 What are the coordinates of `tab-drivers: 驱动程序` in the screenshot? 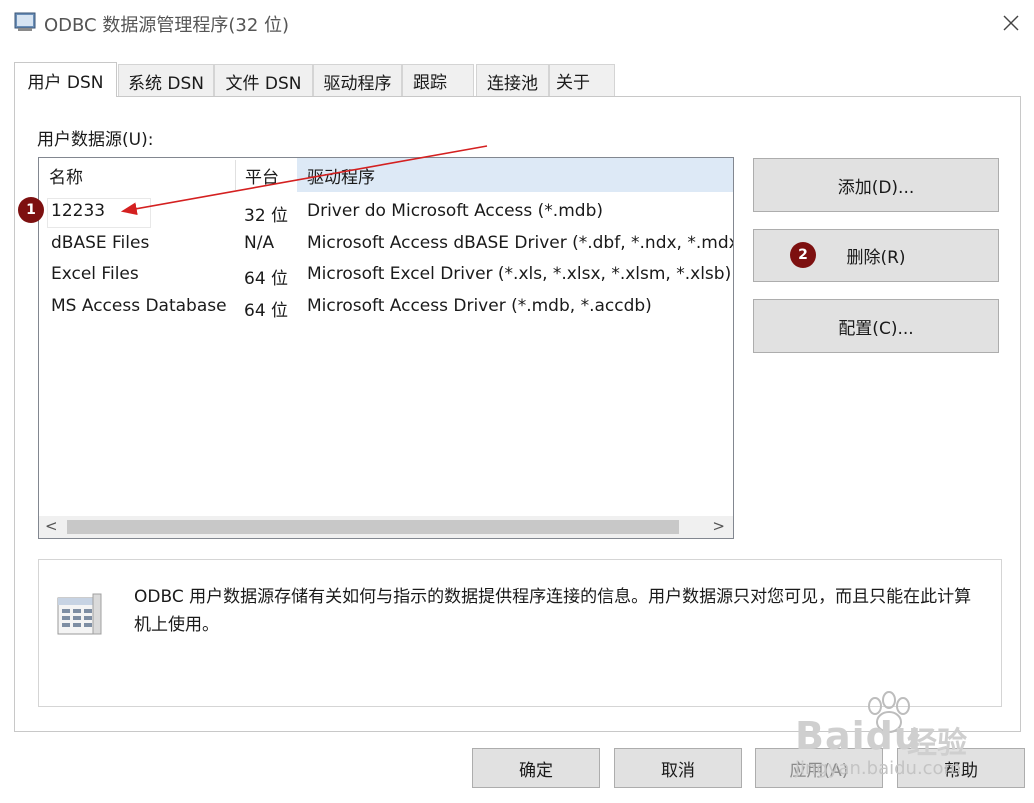 It's located at (357, 80).